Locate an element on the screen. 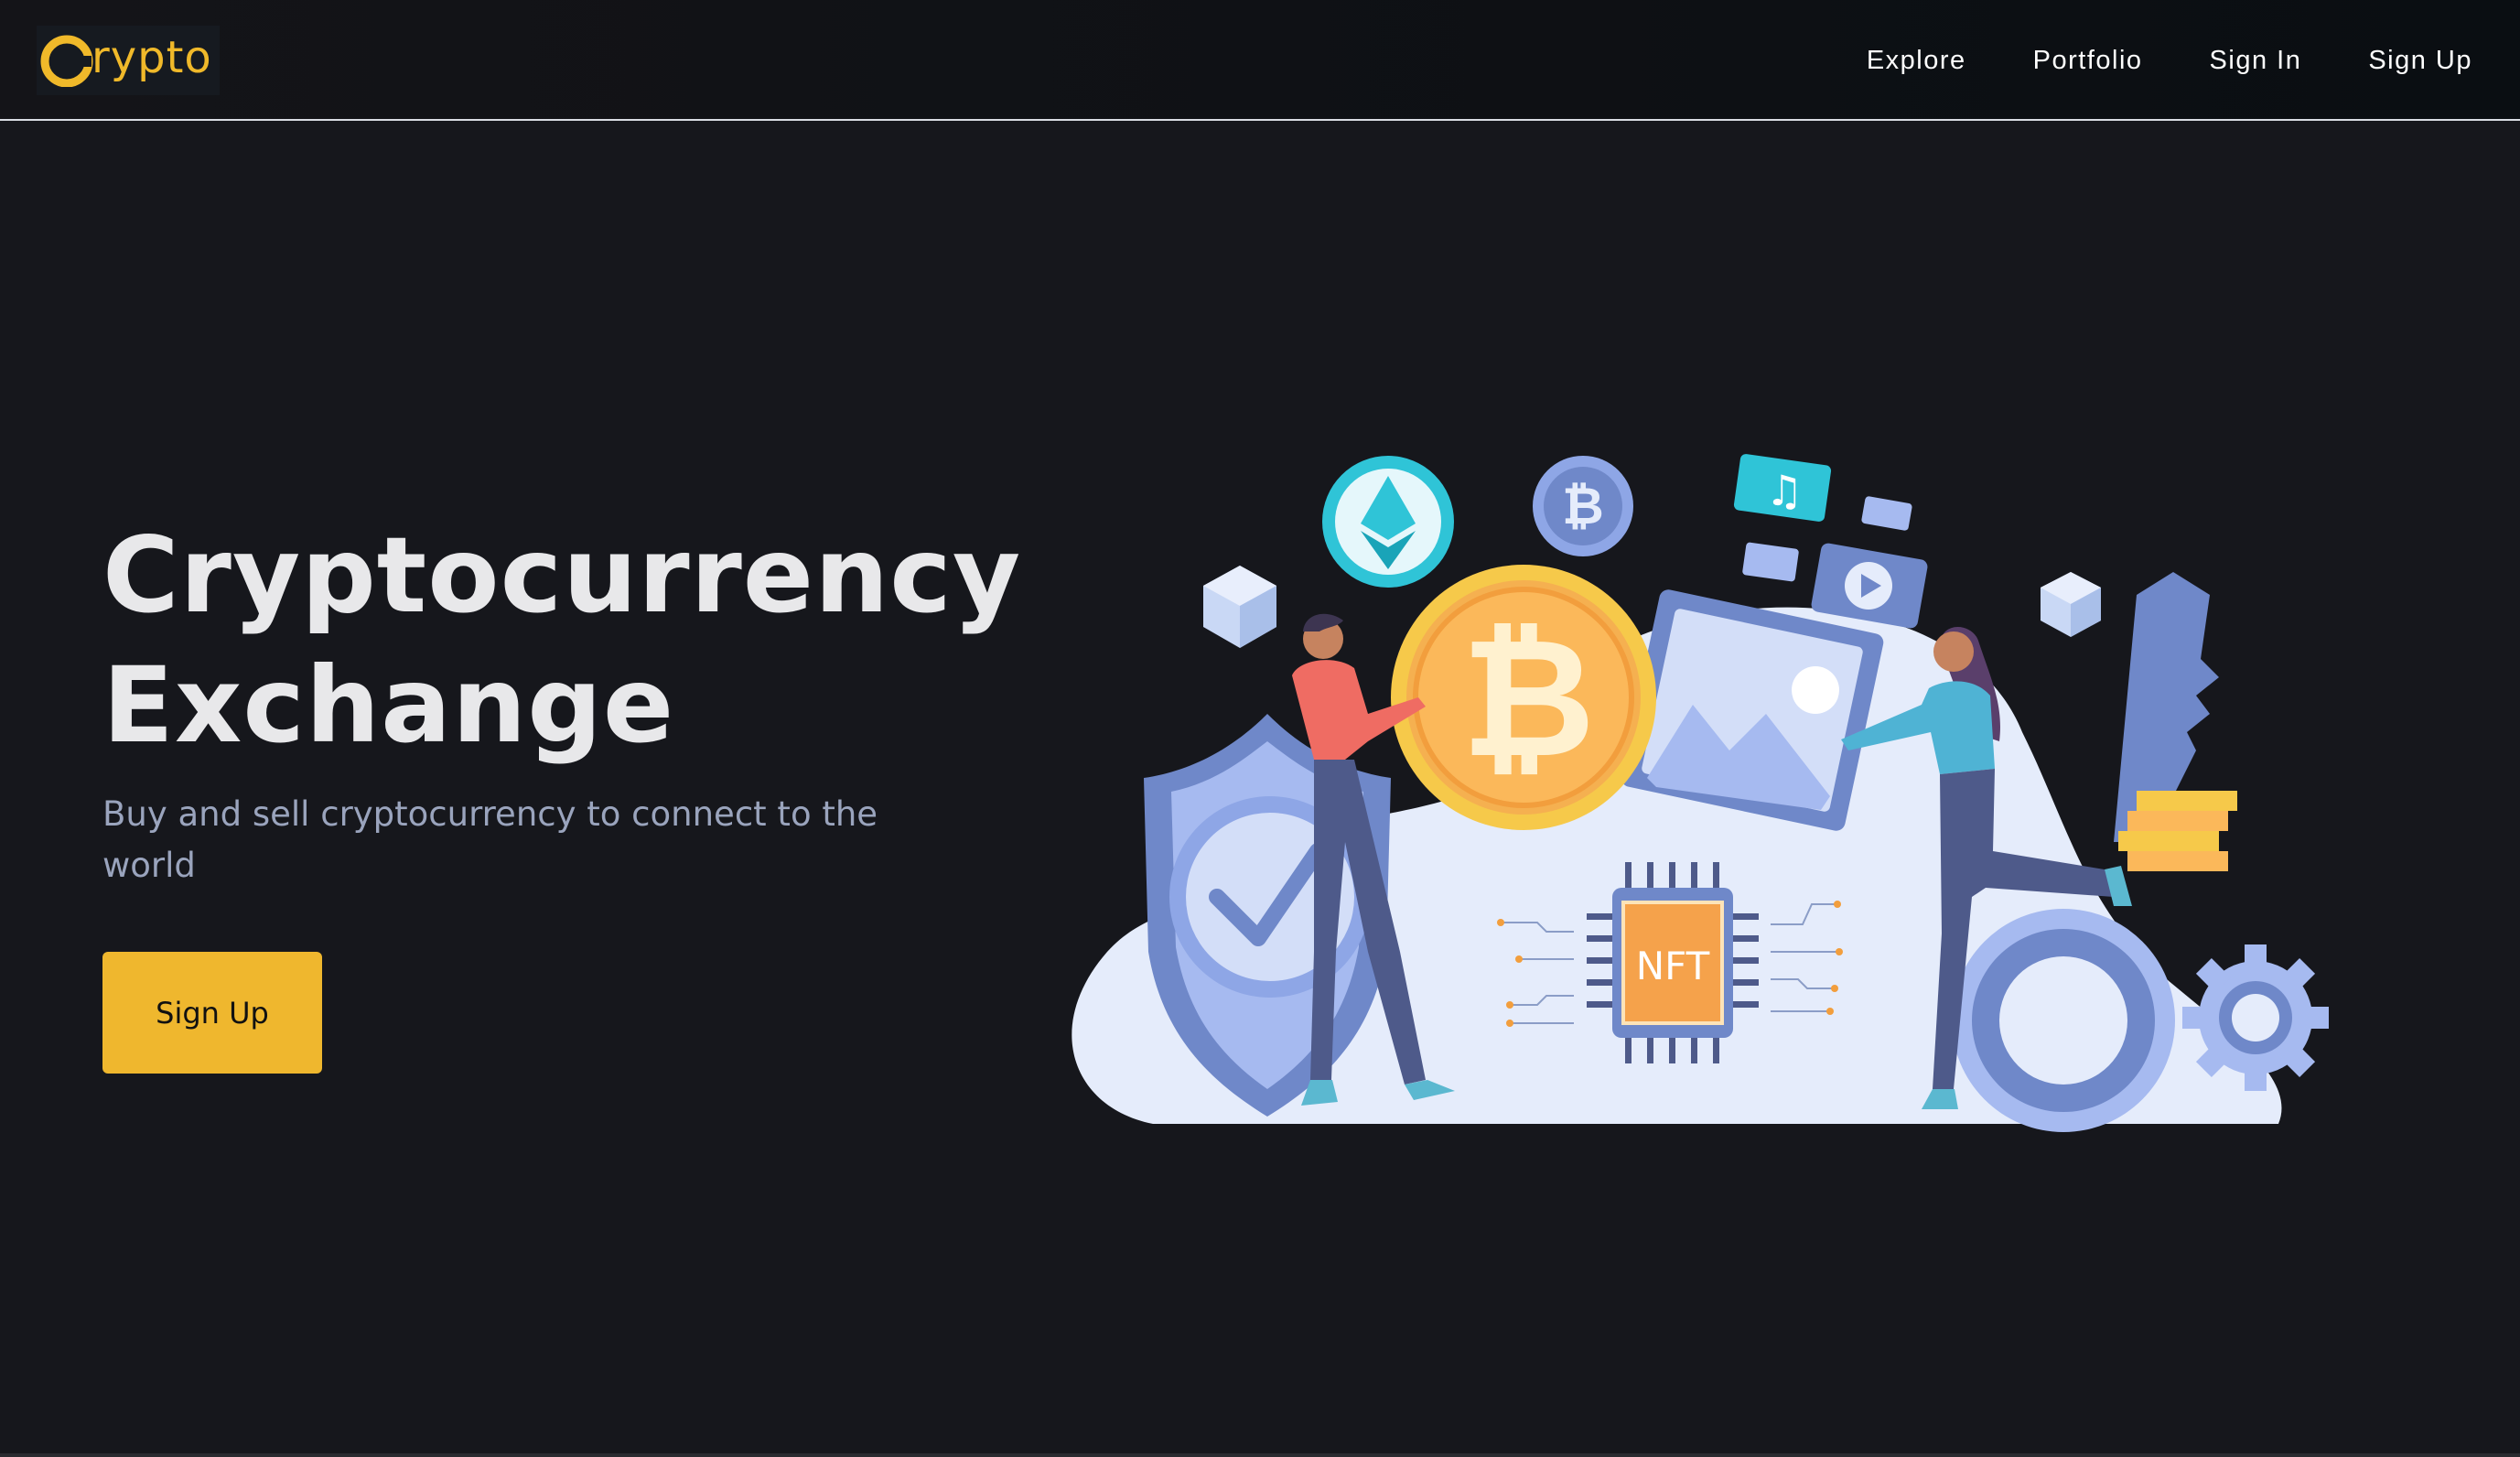  music-note-icon: ♫ is located at coordinates (1782, 488).